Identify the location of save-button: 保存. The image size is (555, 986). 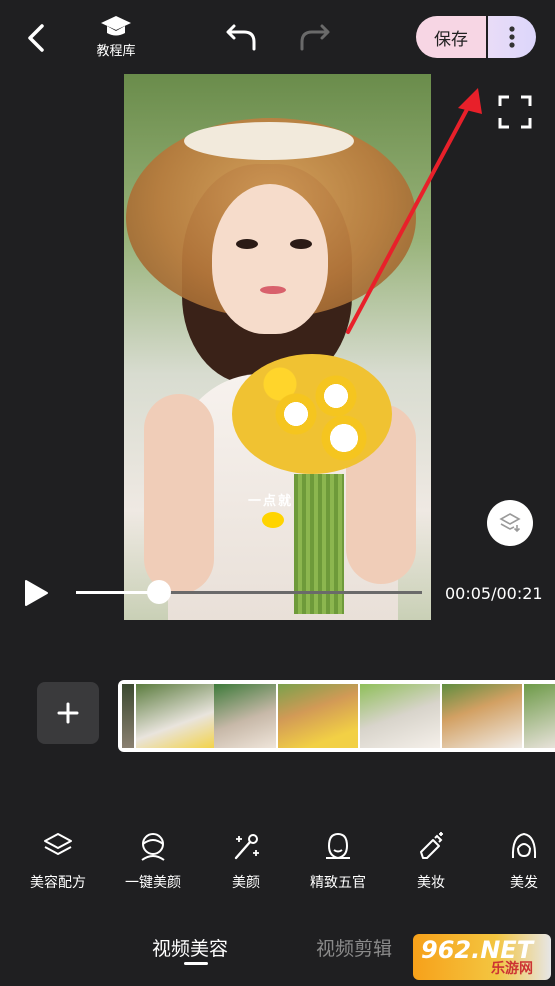
(451, 37).